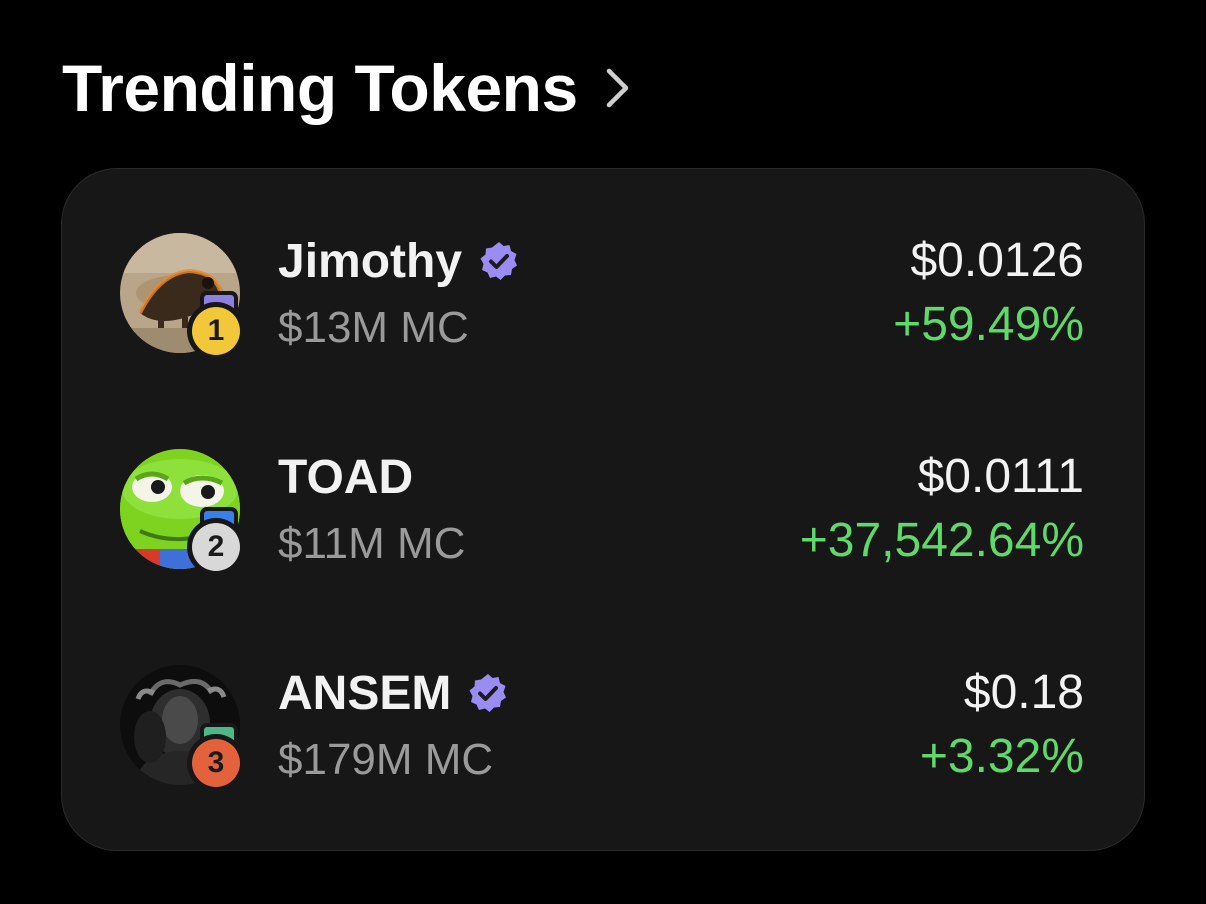 This screenshot has width=1206, height=904. Describe the element at coordinates (373, 327) in the screenshot. I see `market-cap: $13M MC` at that location.